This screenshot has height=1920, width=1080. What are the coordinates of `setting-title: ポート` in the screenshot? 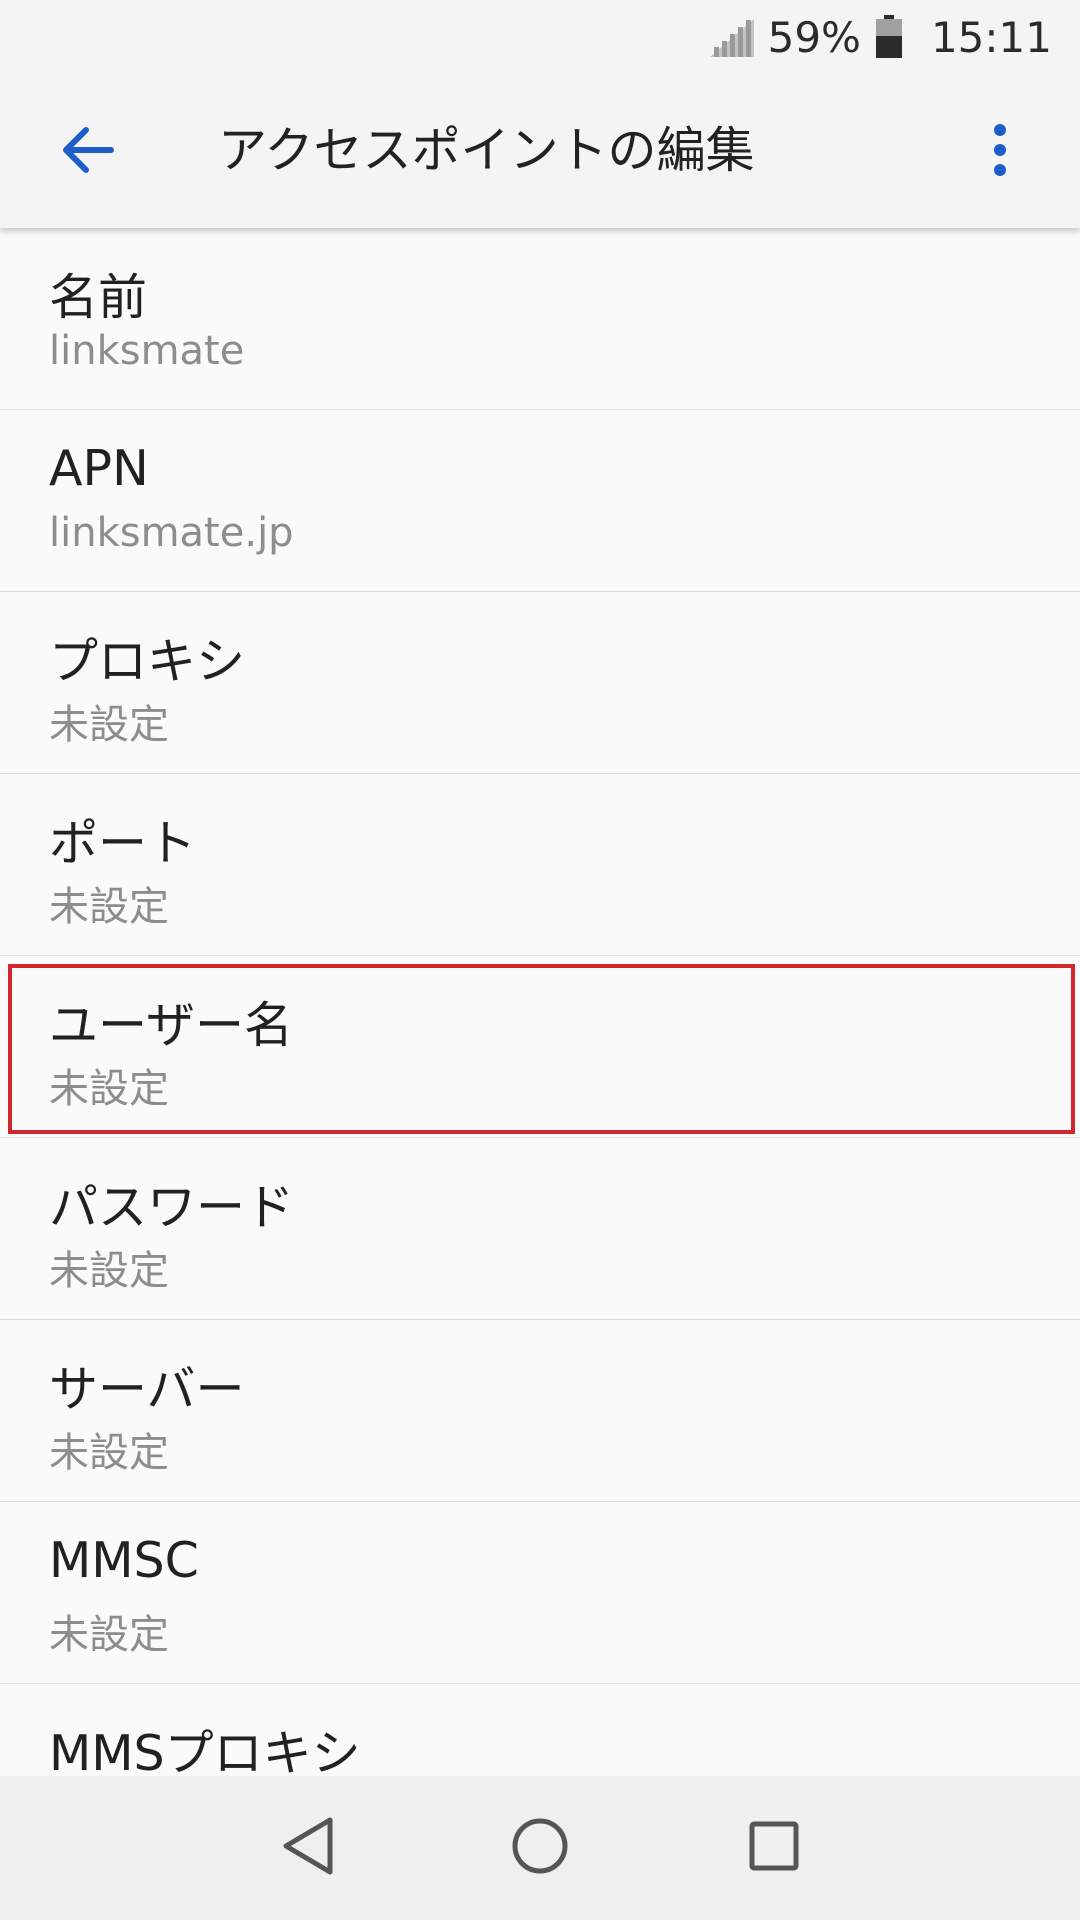 It's located at (123, 843).